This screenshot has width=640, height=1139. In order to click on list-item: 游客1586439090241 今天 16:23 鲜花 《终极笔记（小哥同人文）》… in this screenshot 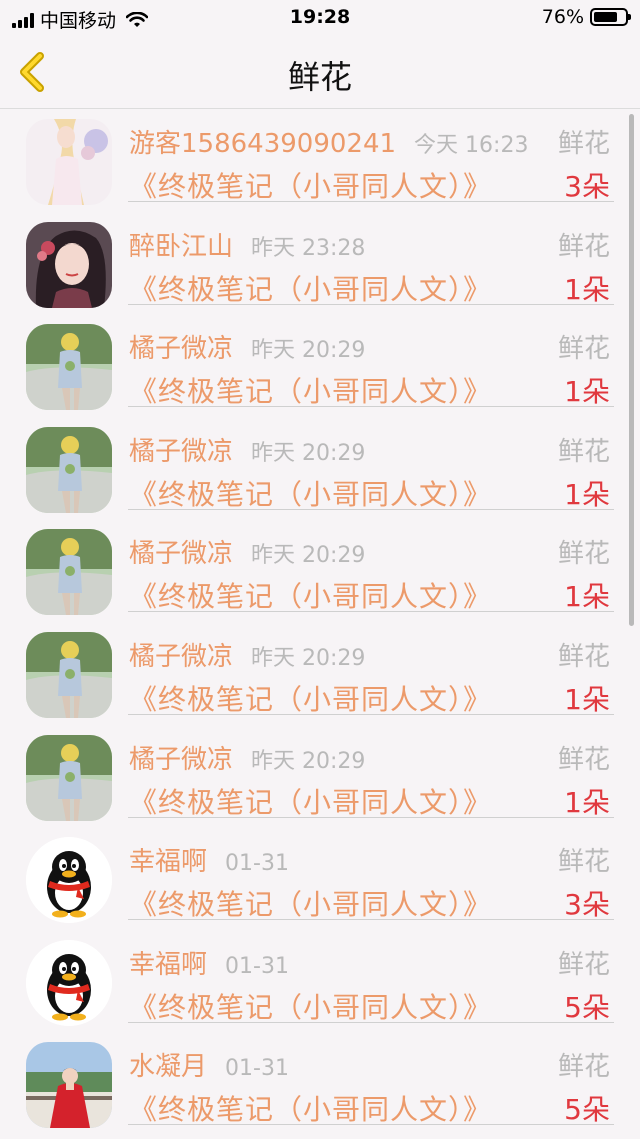, I will do `click(320, 160)`.